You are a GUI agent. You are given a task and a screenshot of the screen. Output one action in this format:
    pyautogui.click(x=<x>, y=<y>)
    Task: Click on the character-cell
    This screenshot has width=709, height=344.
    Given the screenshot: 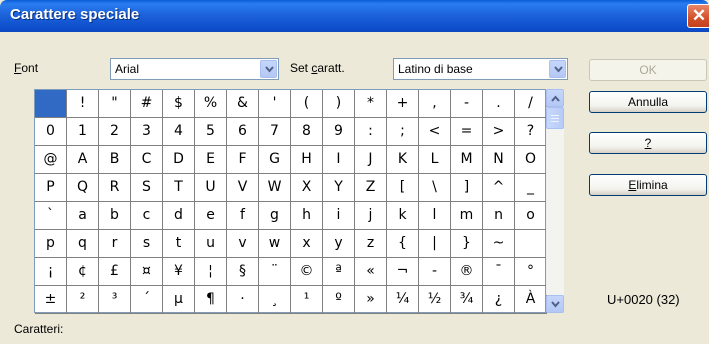 What is the action you would take?
    pyautogui.click(x=51, y=104)
    